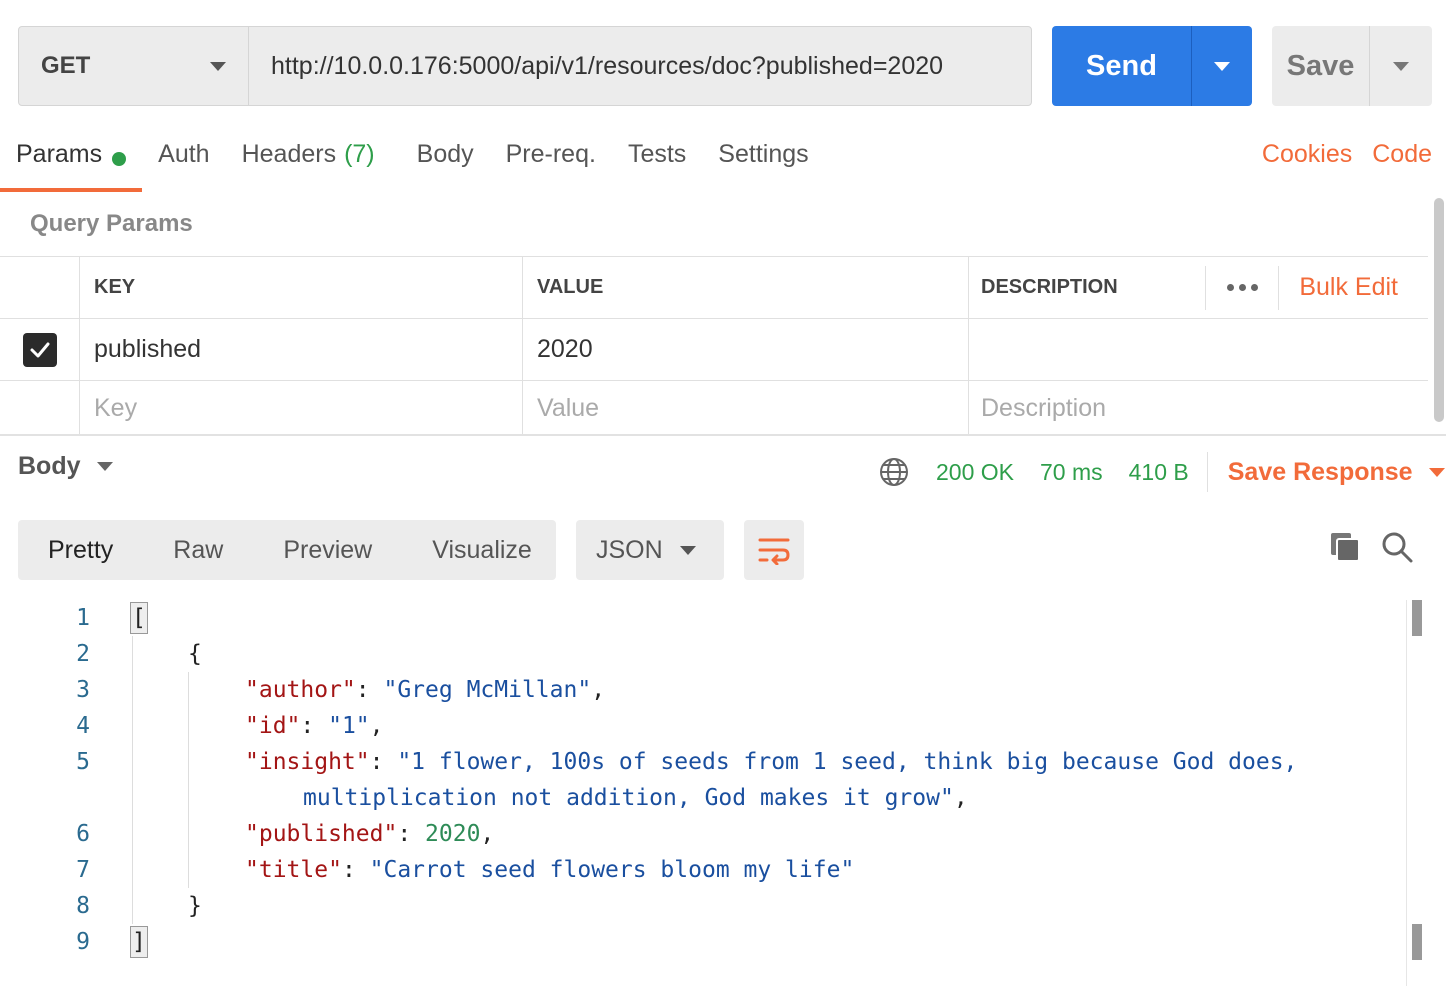 This screenshot has height=986, width=1446. I want to click on tab-settings: Settings, so click(763, 166).